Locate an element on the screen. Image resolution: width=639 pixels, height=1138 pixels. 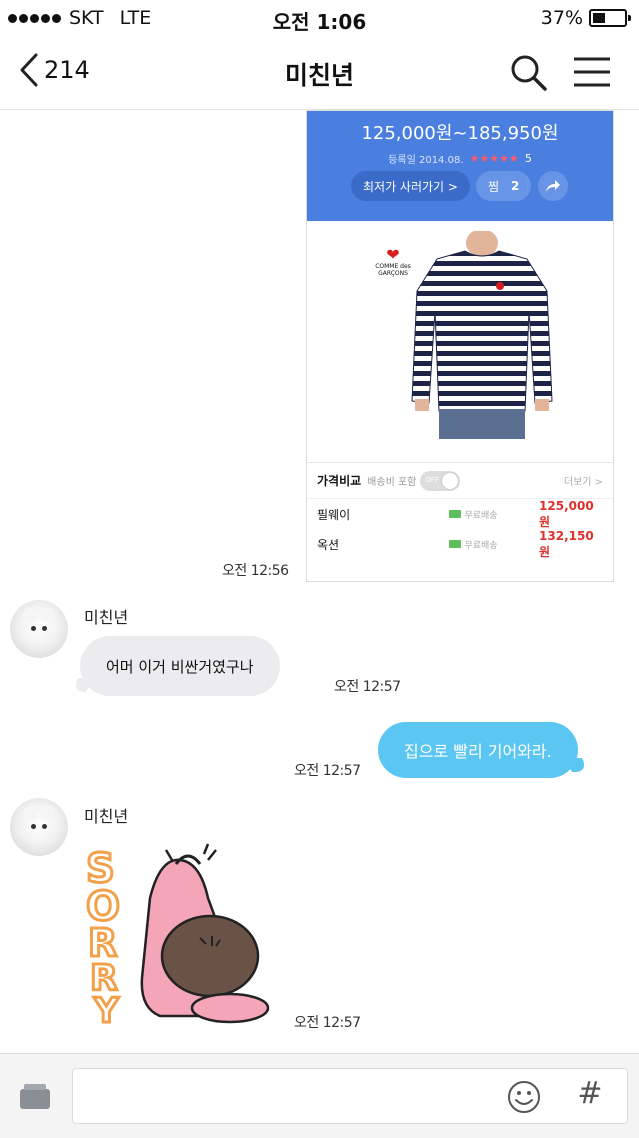
battery-percent: 37% is located at coordinates (561, 18).